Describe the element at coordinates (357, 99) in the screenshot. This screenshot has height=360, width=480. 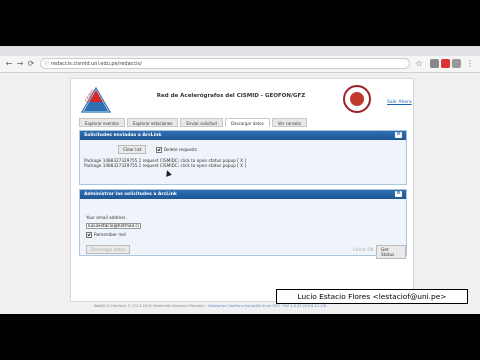
I see `university-seal-logo` at that location.